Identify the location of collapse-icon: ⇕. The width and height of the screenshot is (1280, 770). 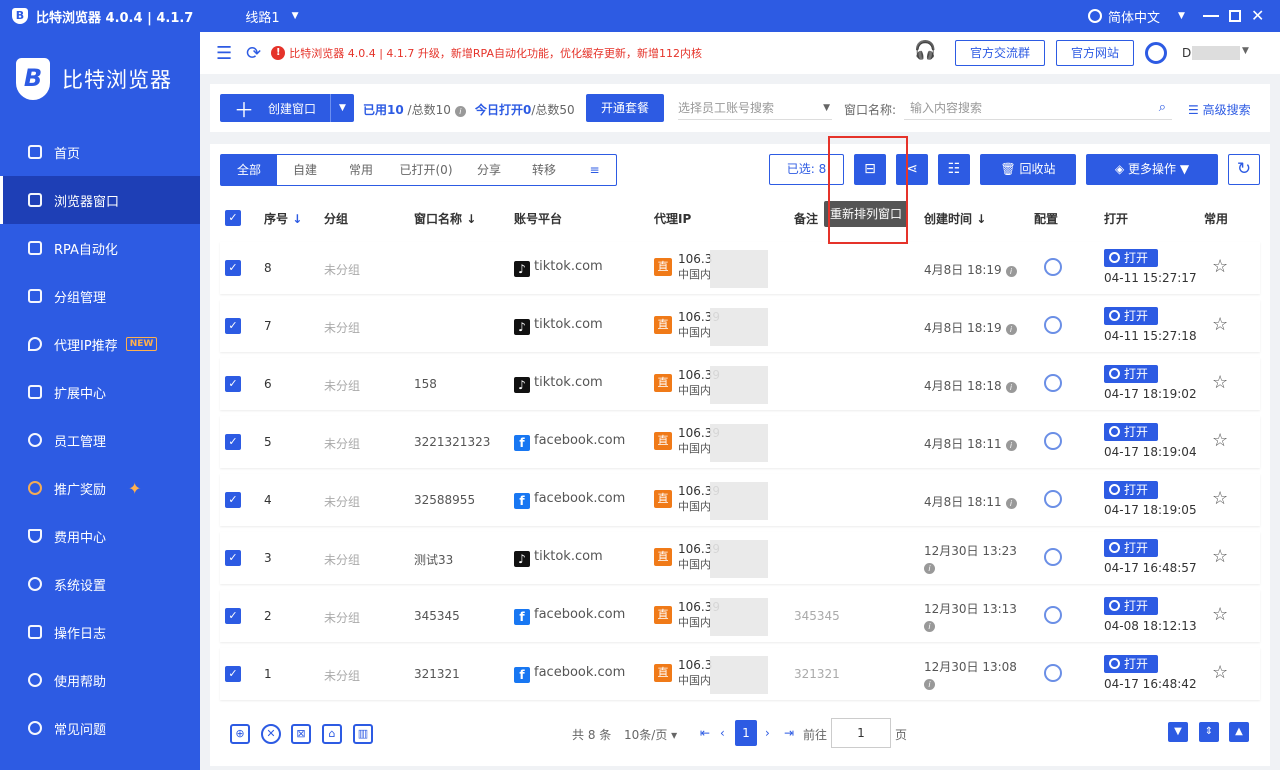
(1209, 732).